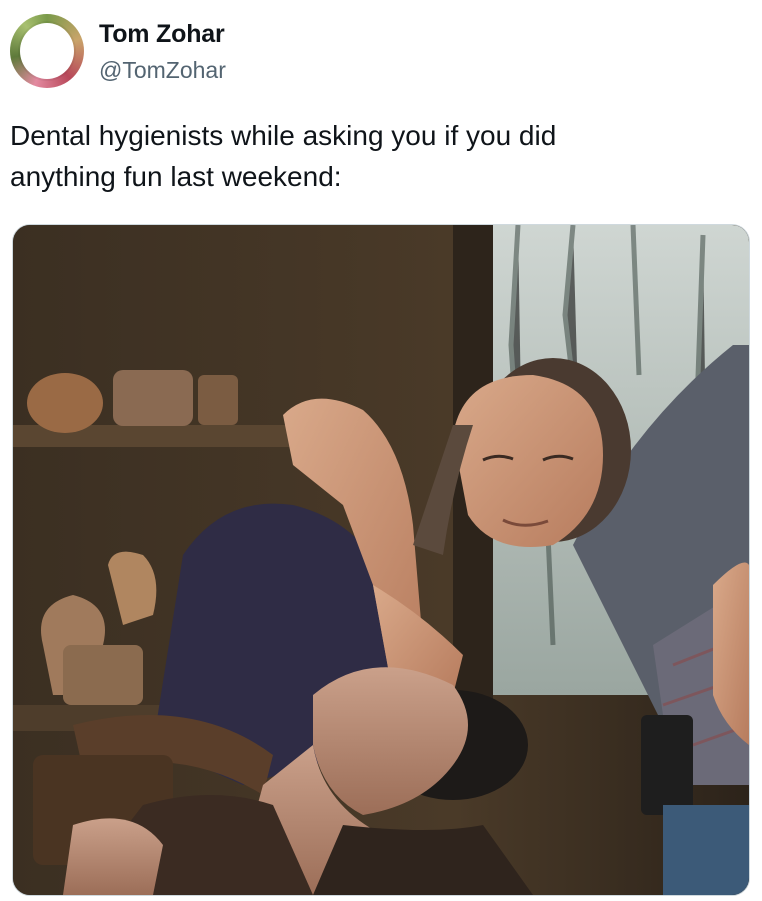 This screenshot has height=901, width=762. What do you see at coordinates (706, 850) in the screenshot?
I see `jeans` at bounding box center [706, 850].